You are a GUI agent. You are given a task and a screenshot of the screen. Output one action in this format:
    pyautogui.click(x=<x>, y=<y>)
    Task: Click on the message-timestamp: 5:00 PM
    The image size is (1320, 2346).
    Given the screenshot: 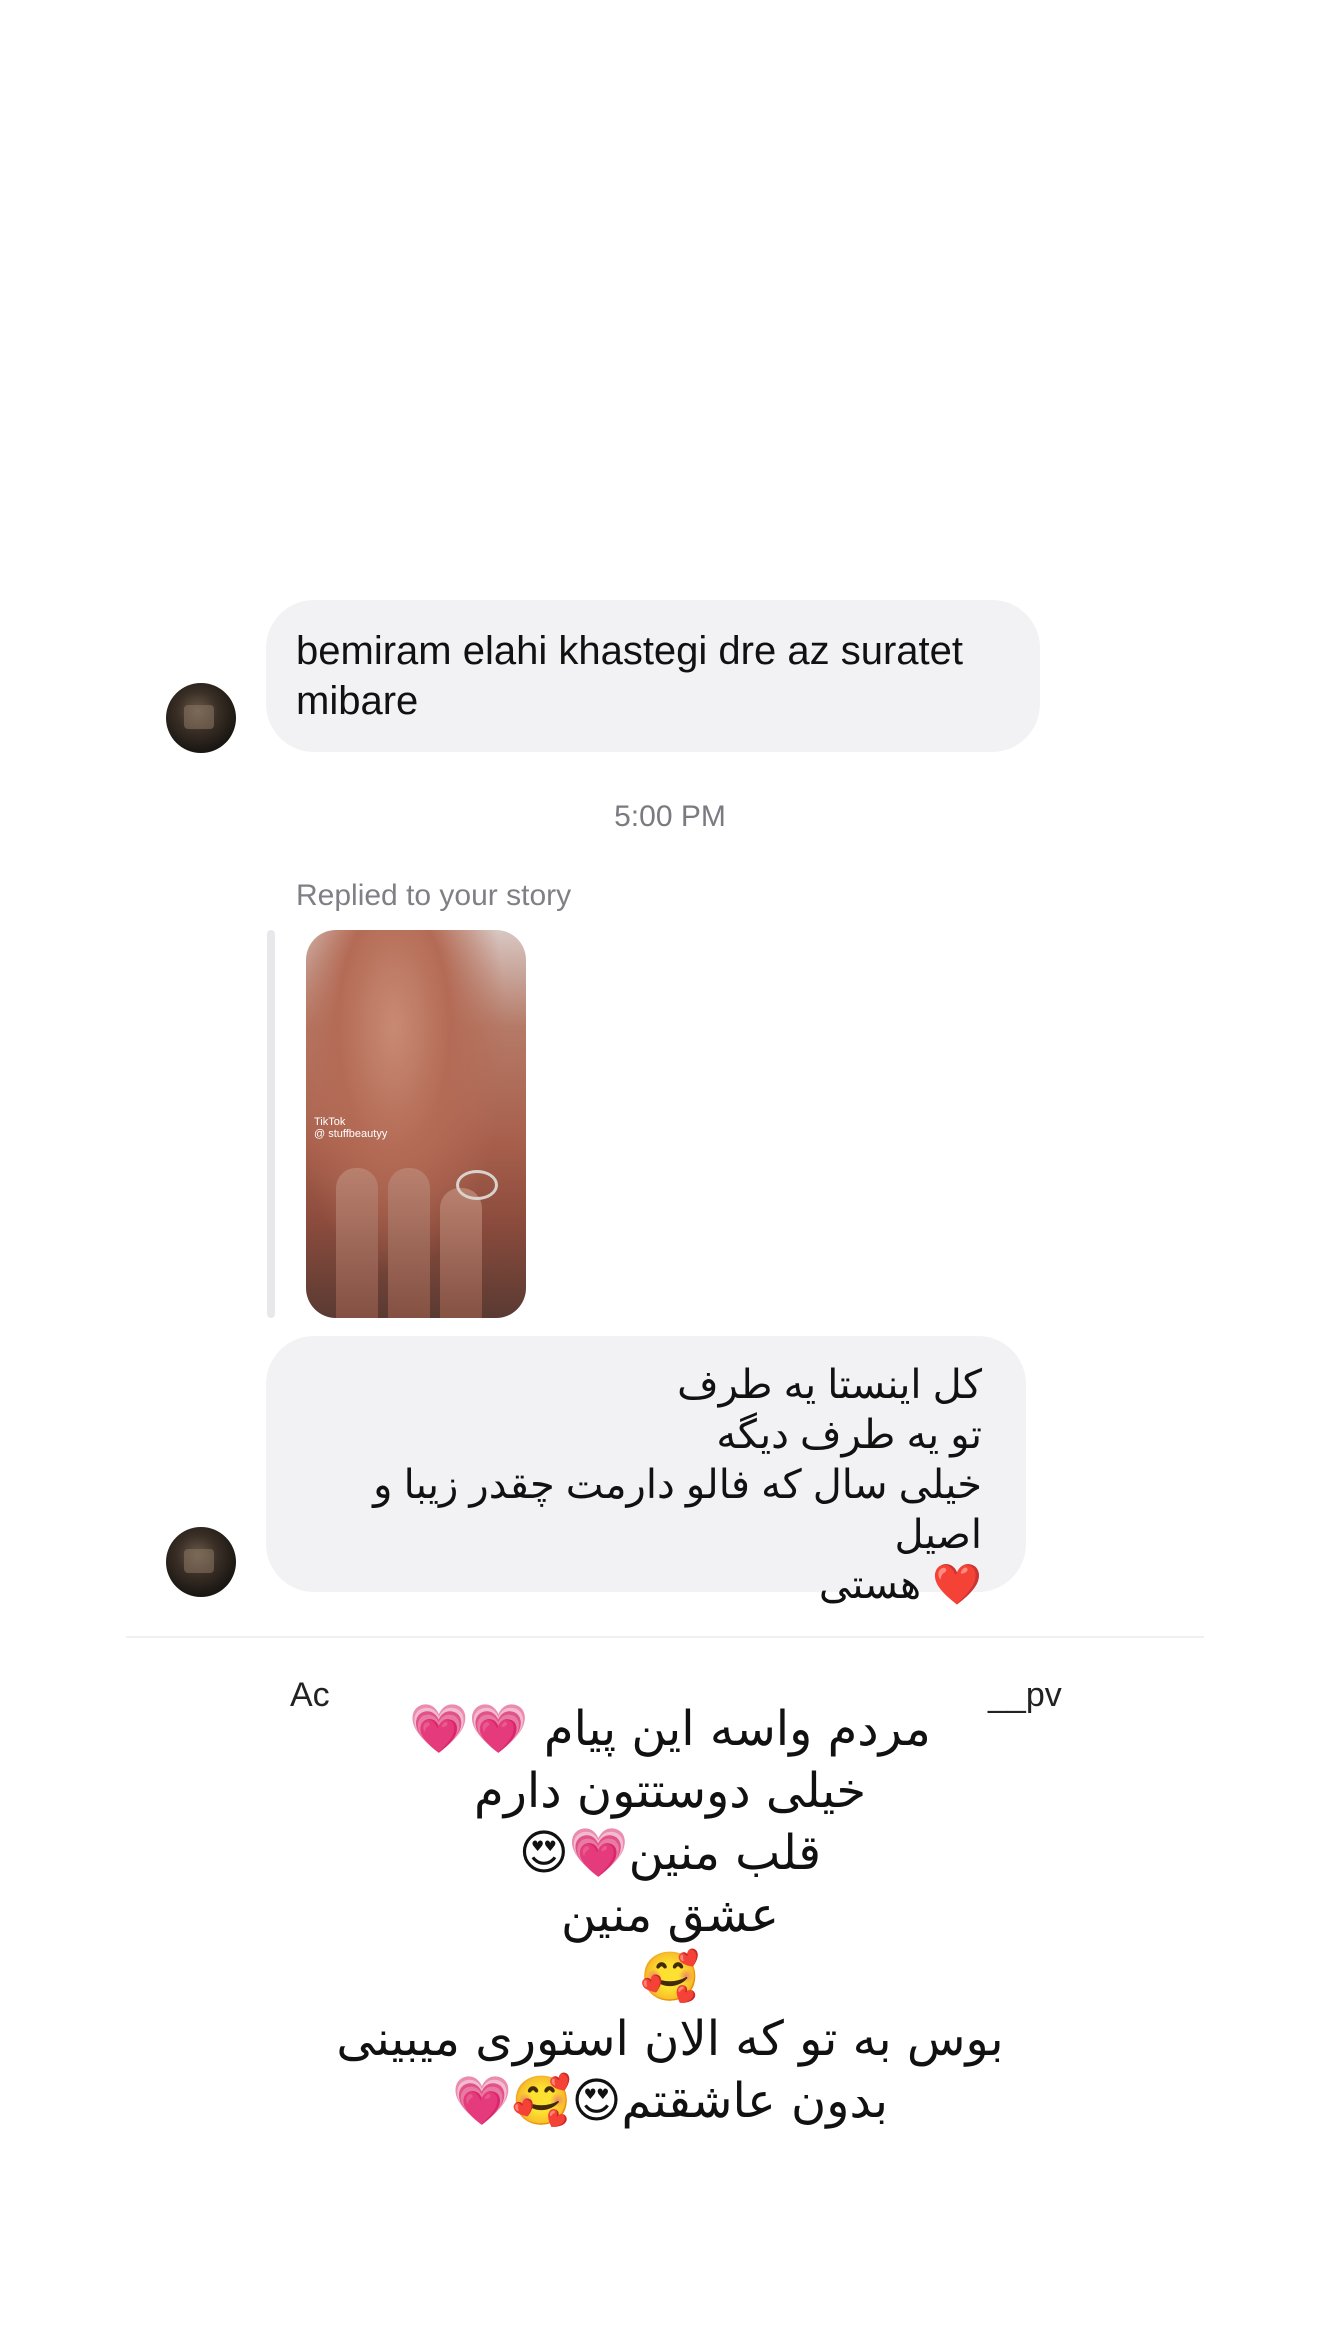 What is the action you would take?
    pyautogui.click(x=670, y=816)
    